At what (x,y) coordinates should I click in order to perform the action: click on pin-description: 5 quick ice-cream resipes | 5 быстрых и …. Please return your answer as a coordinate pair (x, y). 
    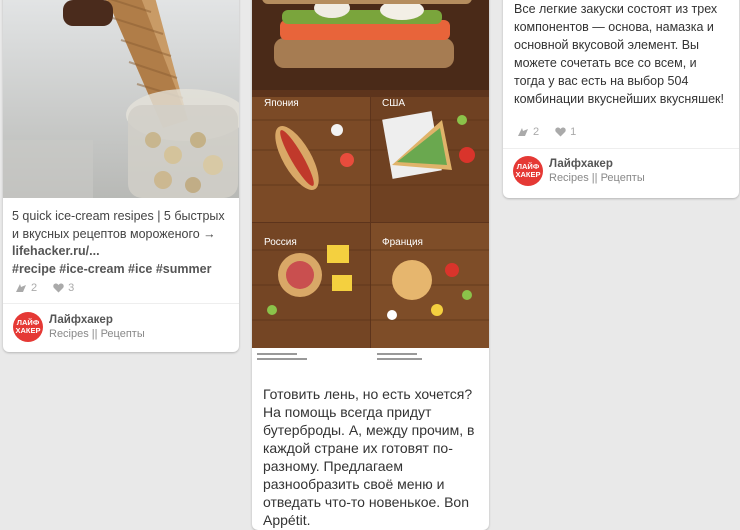
    Looking at the image, I should click on (119, 243).